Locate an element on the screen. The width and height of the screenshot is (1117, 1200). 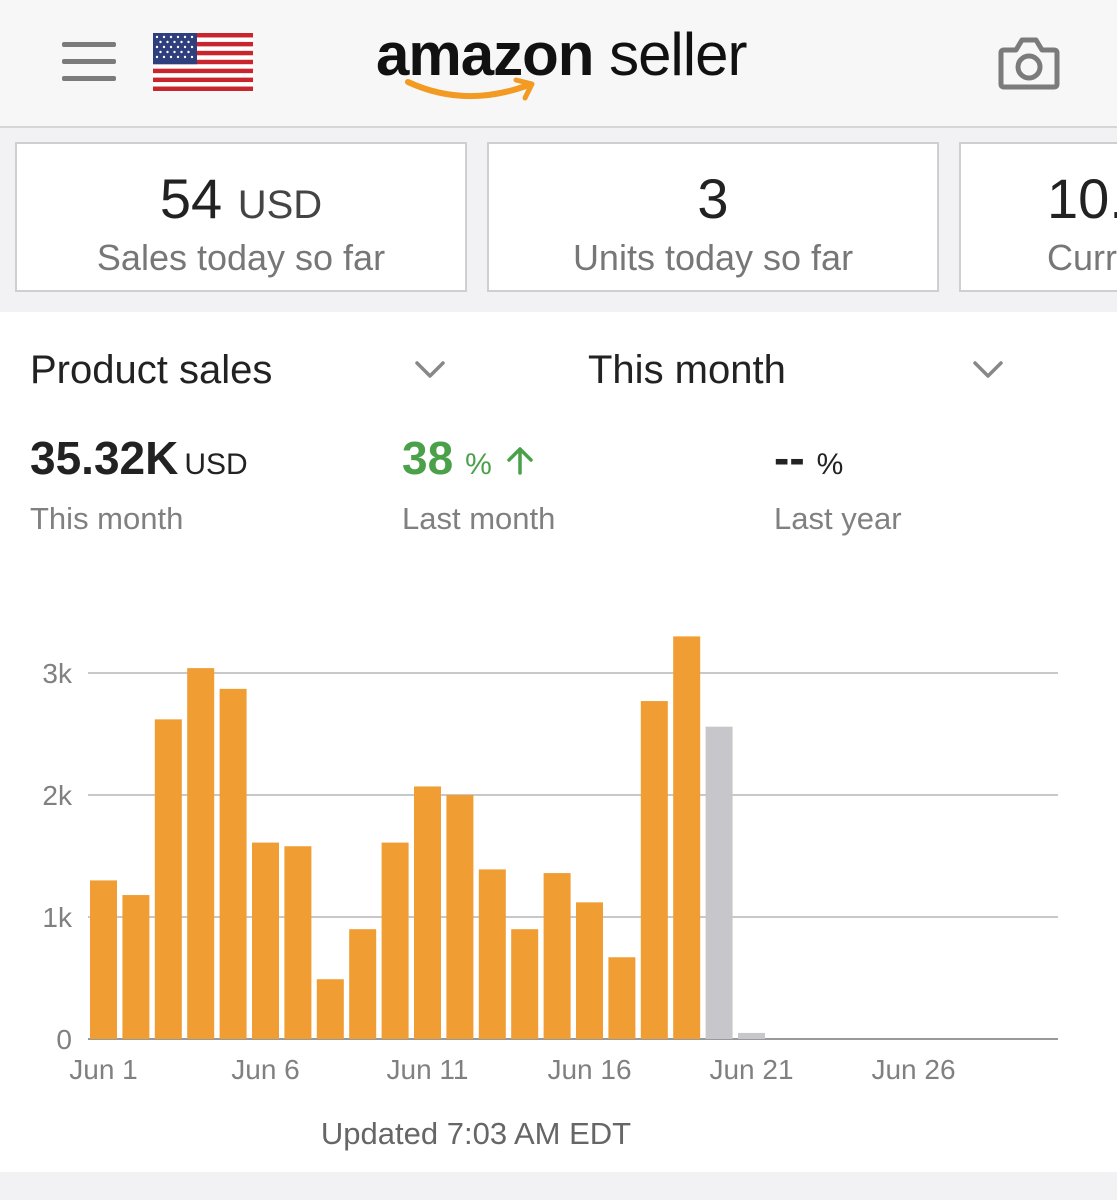
current-card: 10. Curr is located at coordinates (1038, 217).